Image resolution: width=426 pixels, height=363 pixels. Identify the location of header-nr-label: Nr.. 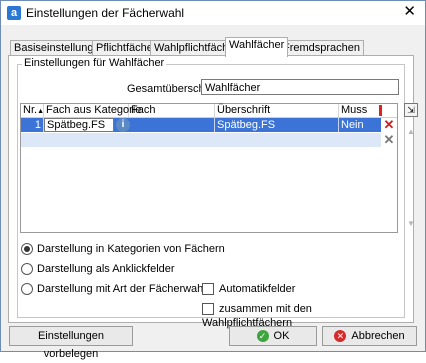
(30, 110).